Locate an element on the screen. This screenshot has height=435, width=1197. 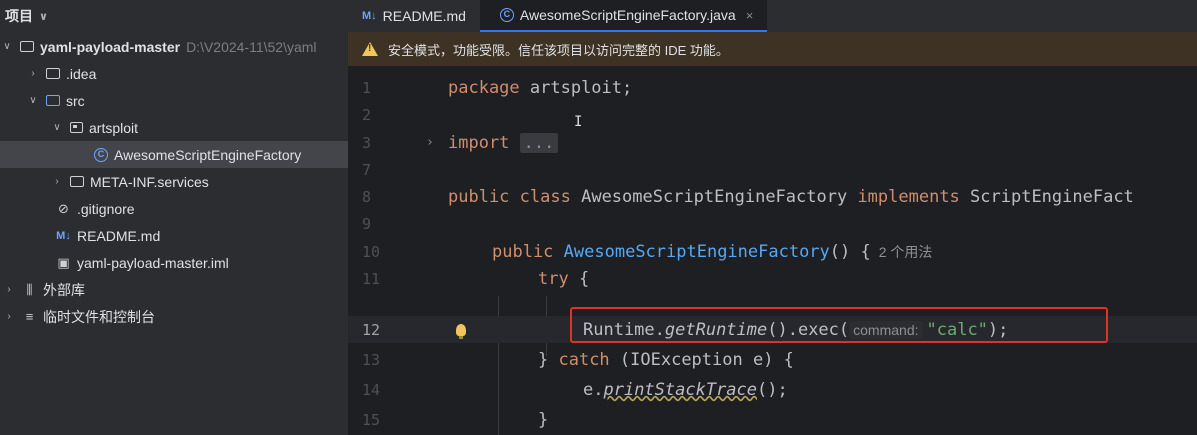
keyword: package is located at coordinates (484, 87).